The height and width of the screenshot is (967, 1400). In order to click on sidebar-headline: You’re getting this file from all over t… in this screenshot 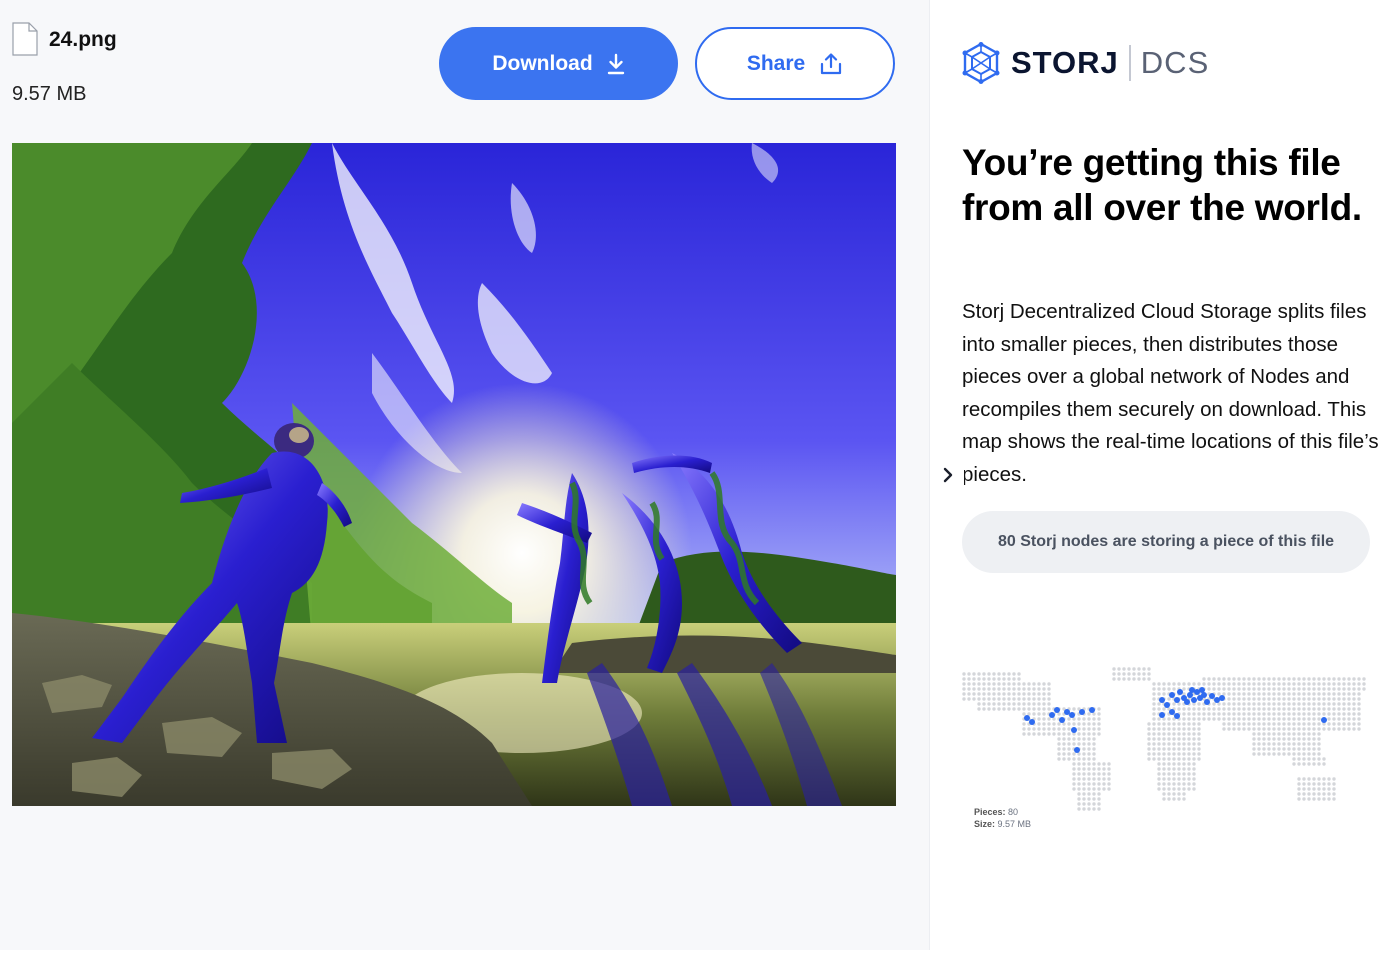, I will do `click(1162, 185)`.